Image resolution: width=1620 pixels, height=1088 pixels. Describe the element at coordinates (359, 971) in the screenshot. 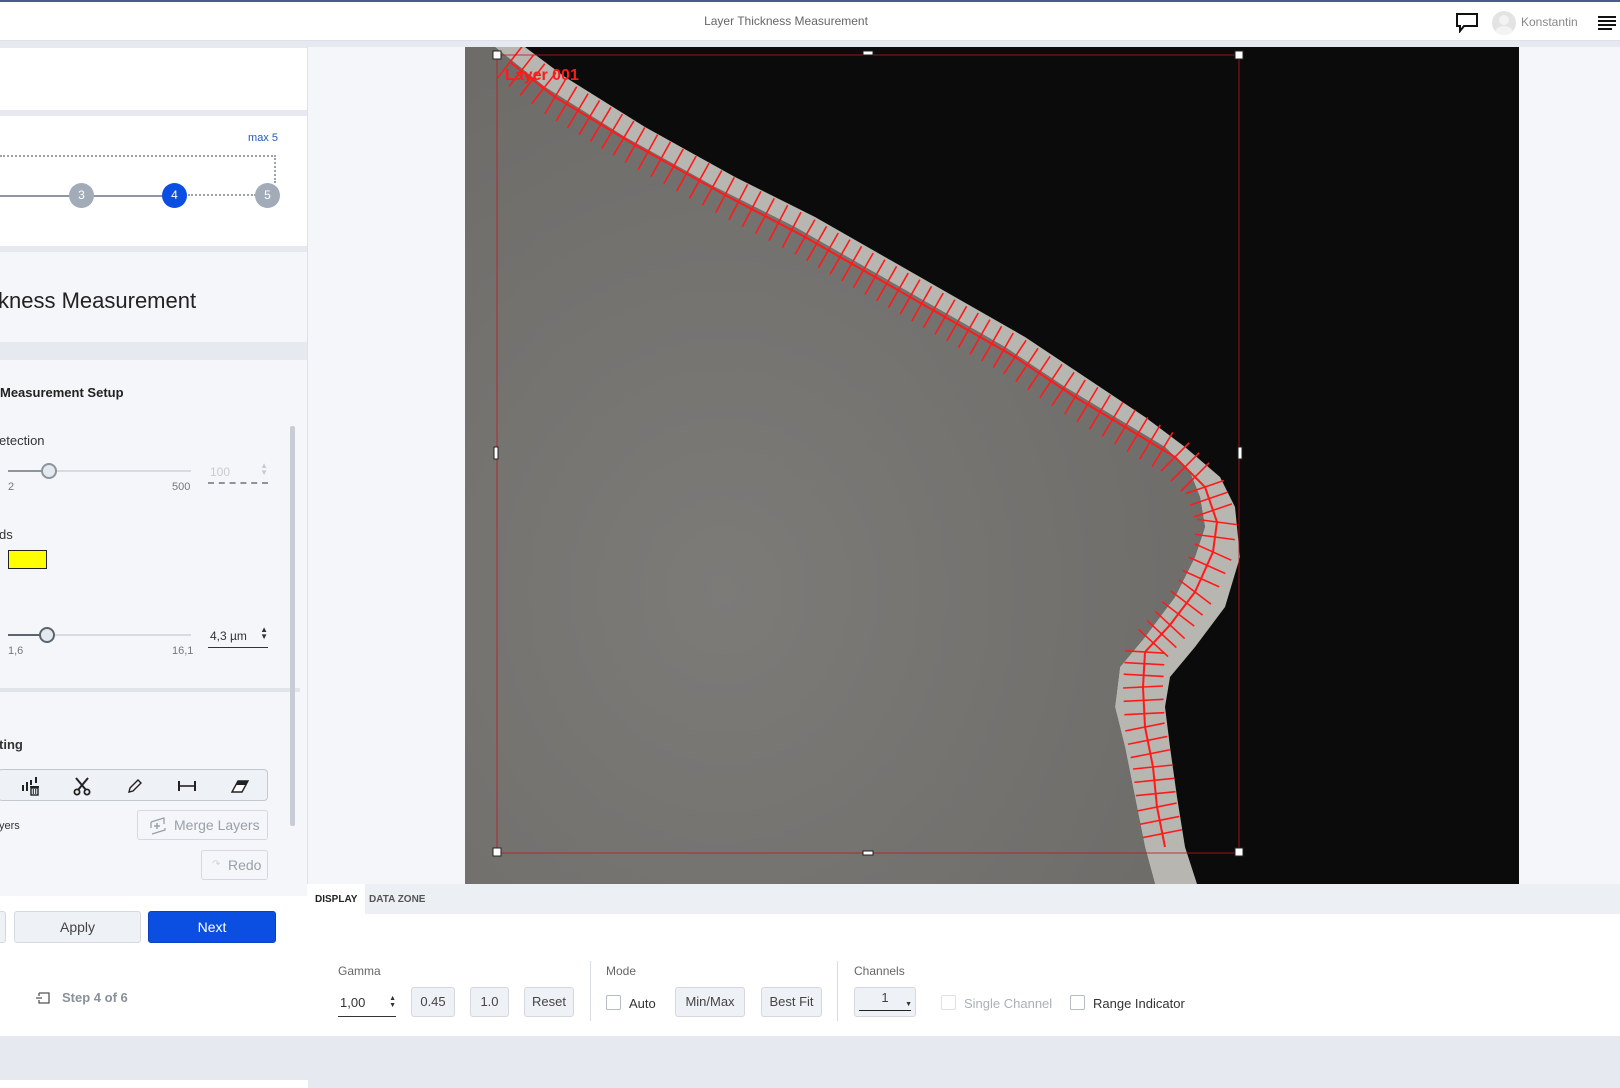

I see `gamma-label: Gamma` at that location.